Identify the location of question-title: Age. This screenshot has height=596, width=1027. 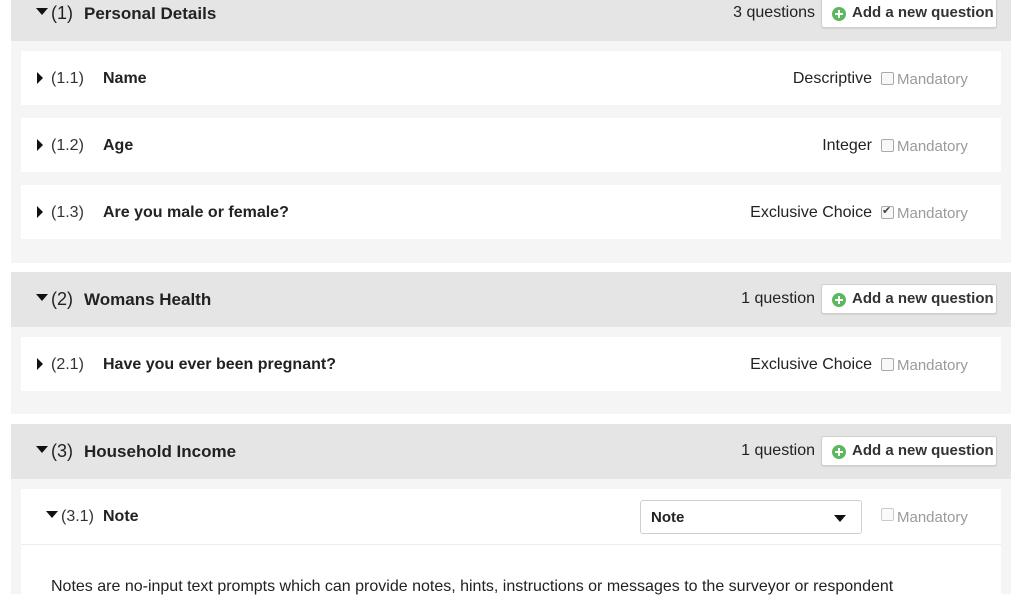
(118, 145).